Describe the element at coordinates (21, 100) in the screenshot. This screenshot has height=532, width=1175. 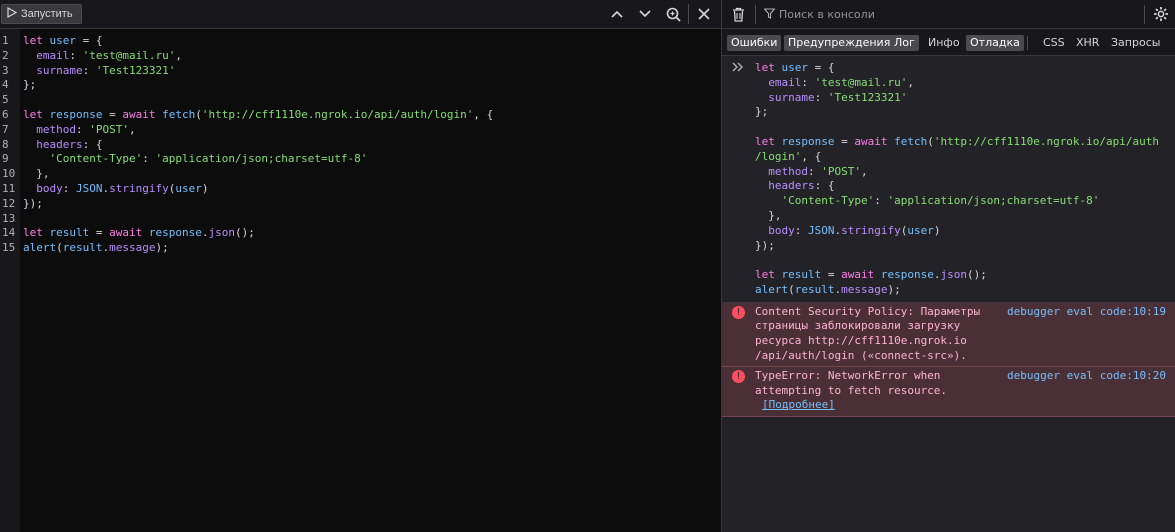
I see `line-text` at that location.